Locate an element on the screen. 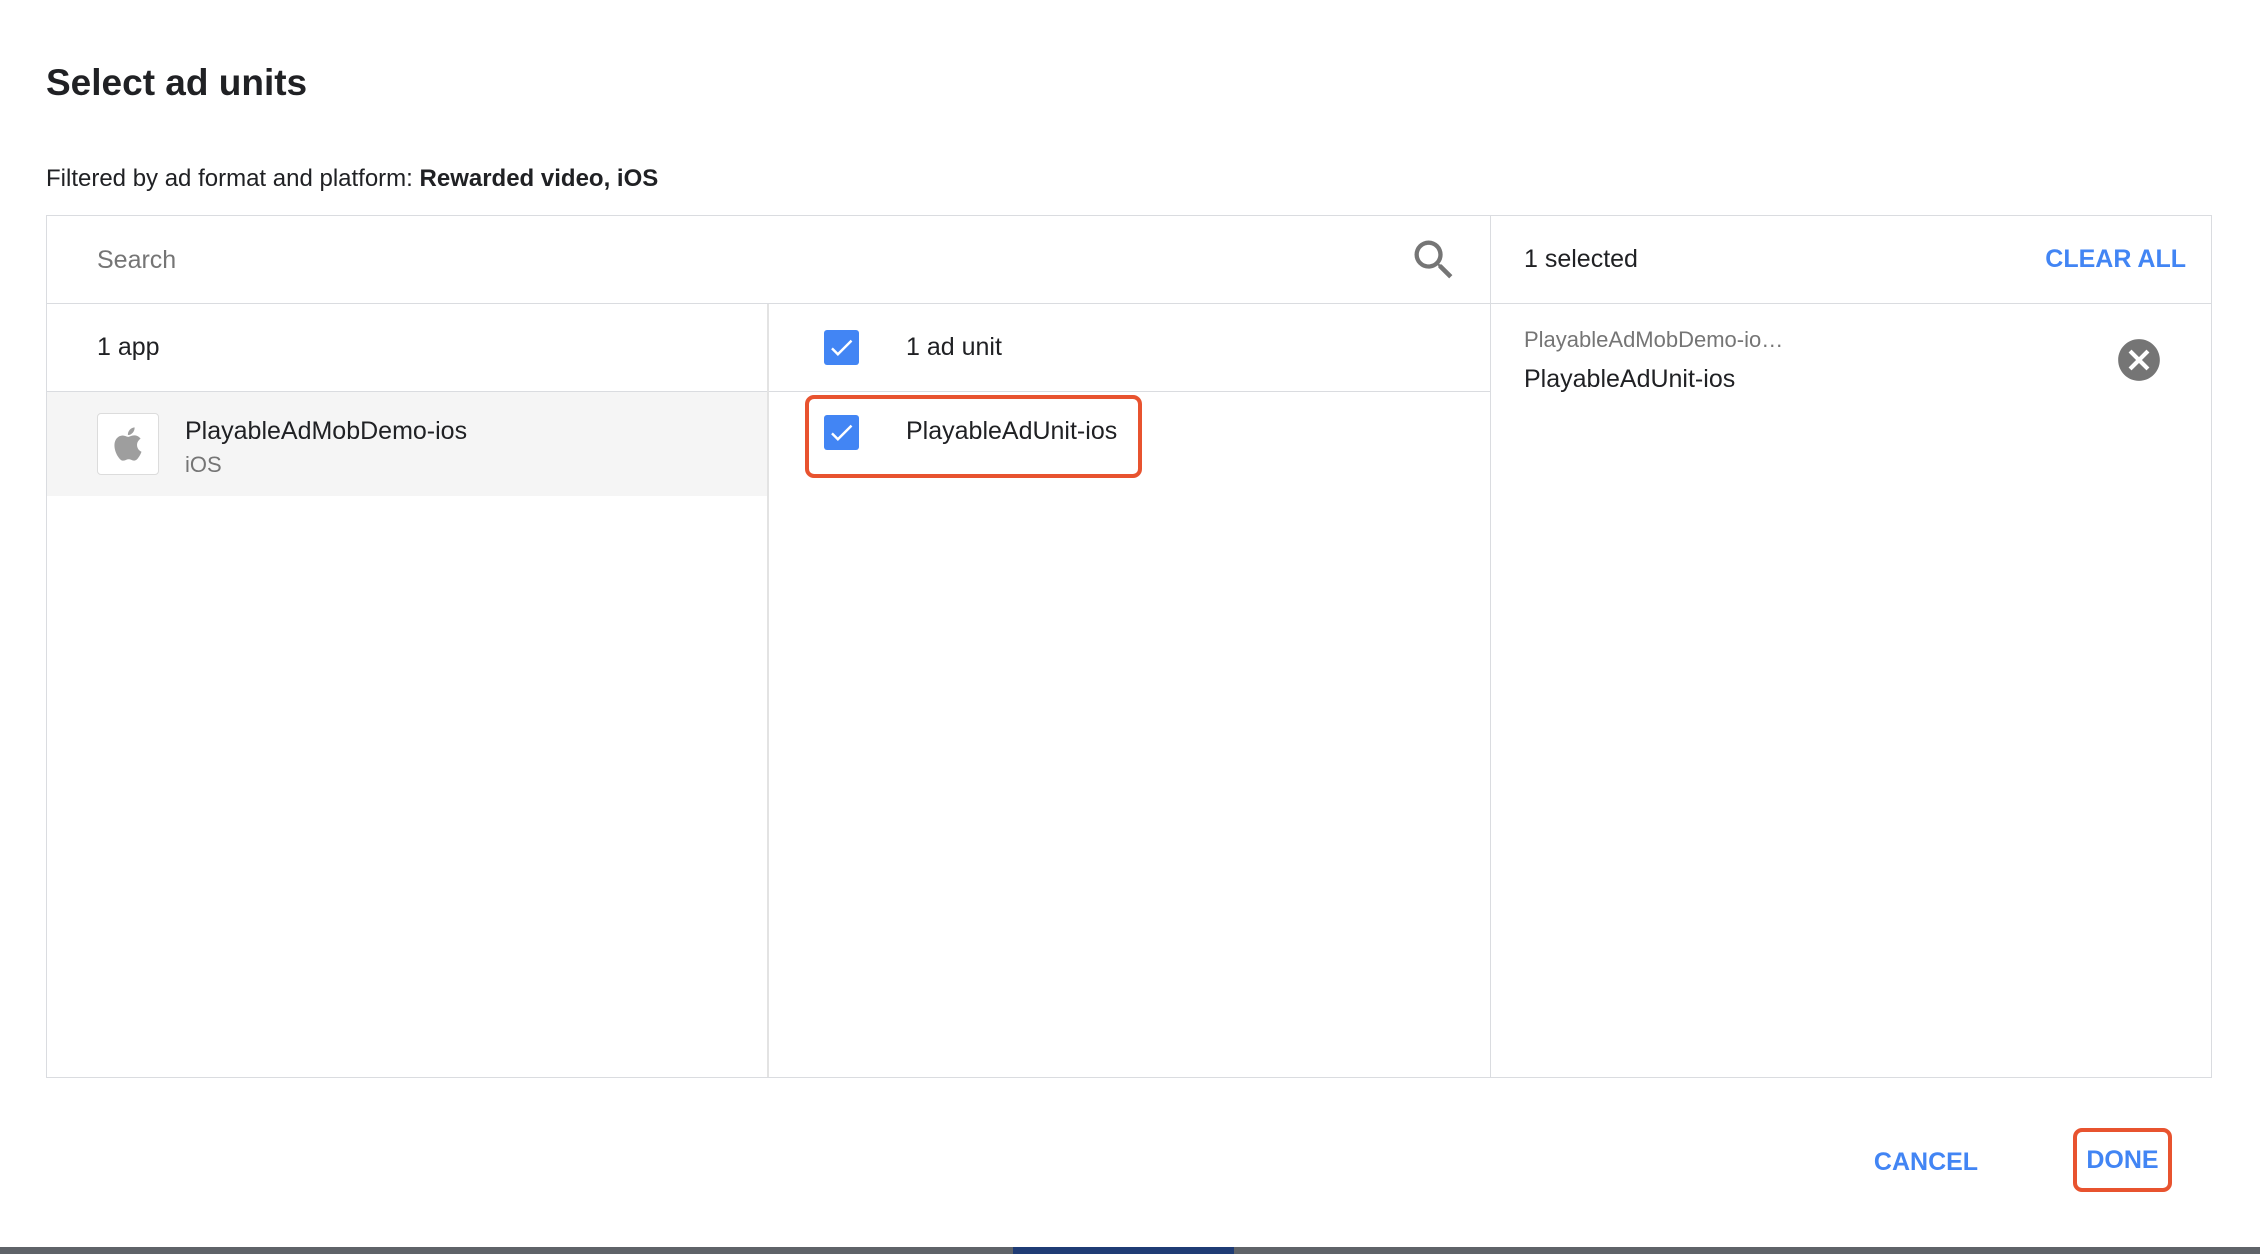 This screenshot has width=2260, height=1254. selected-count: 1 selected is located at coordinates (1581, 259).